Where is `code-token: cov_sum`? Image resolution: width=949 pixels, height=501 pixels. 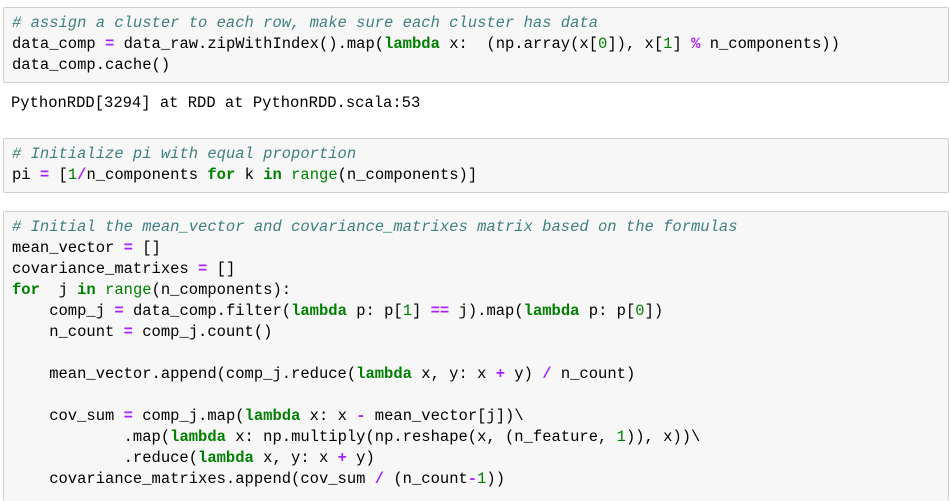
code-token: cov_sum is located at coordinates (68, 416).